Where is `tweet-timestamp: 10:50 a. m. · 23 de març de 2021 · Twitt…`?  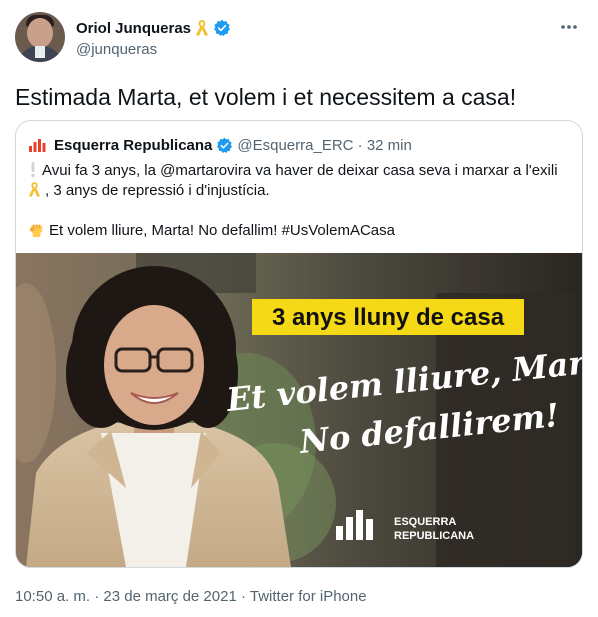 tweet-timestamp: 10:50 a. m. · 23 de març de 2021 · Twitt… is located at coordinates (191, 596).